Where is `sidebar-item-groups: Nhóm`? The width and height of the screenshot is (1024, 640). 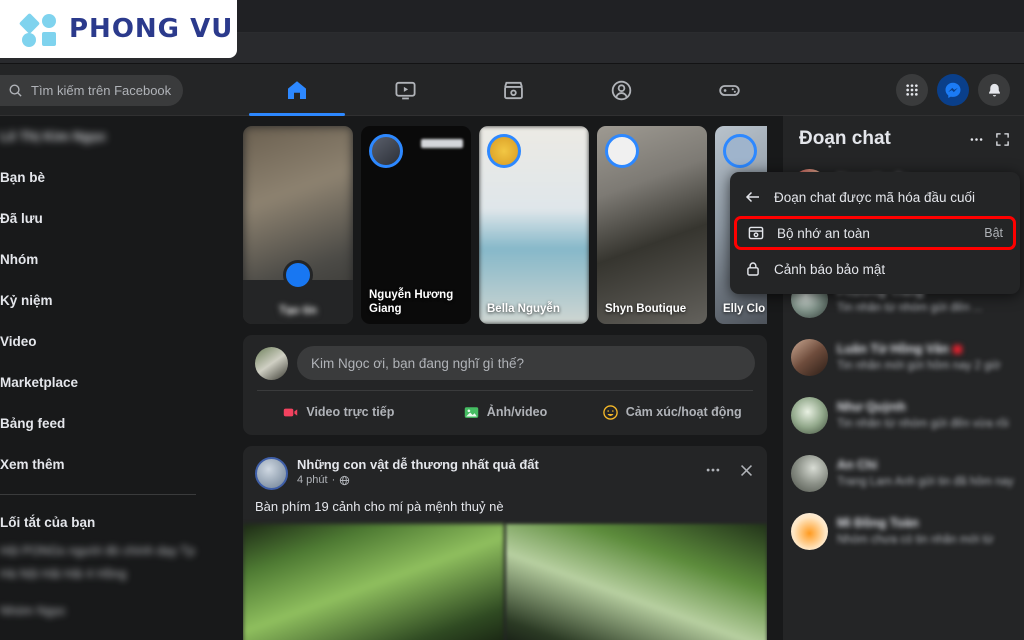
sidebar-item-groups: Nhóm is located at coordinates (106, 259).